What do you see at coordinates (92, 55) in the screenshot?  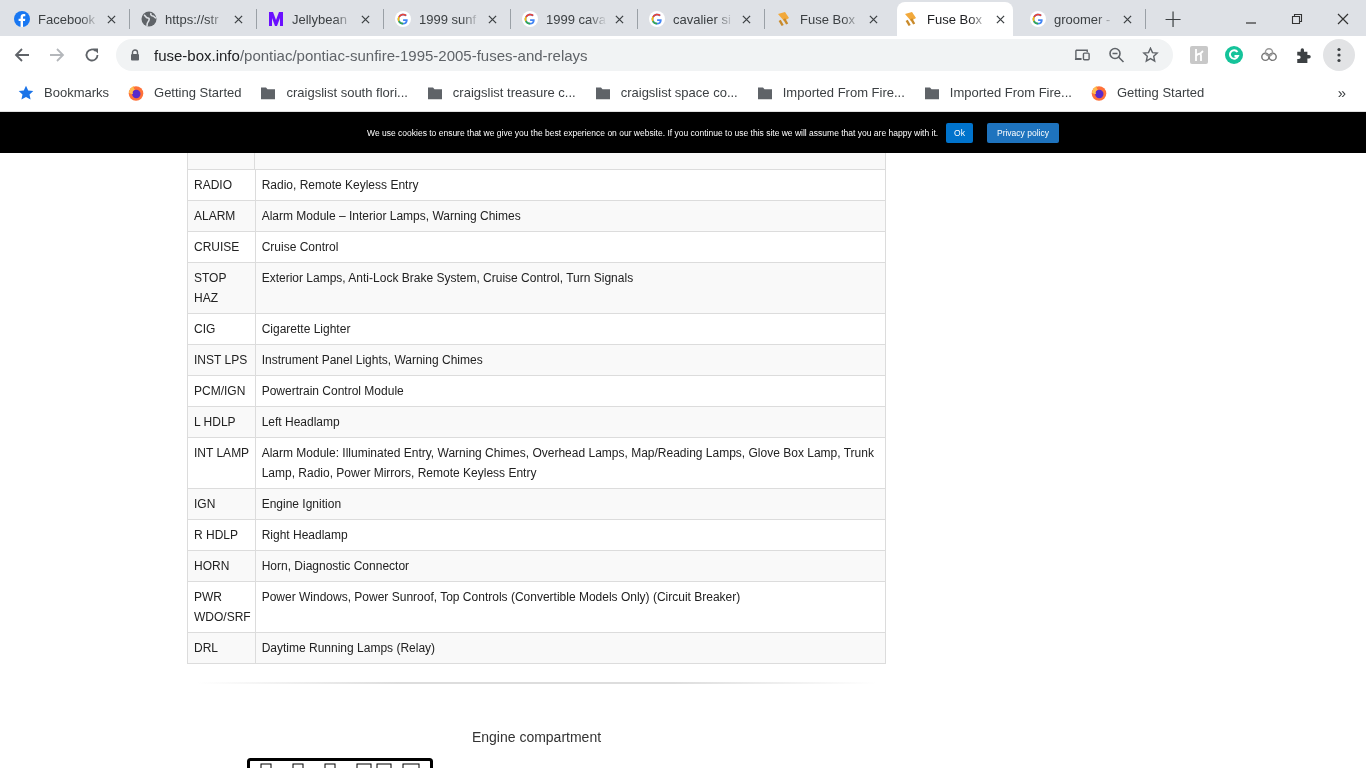 I see `reload-icon` at bounding box center [92, 55].